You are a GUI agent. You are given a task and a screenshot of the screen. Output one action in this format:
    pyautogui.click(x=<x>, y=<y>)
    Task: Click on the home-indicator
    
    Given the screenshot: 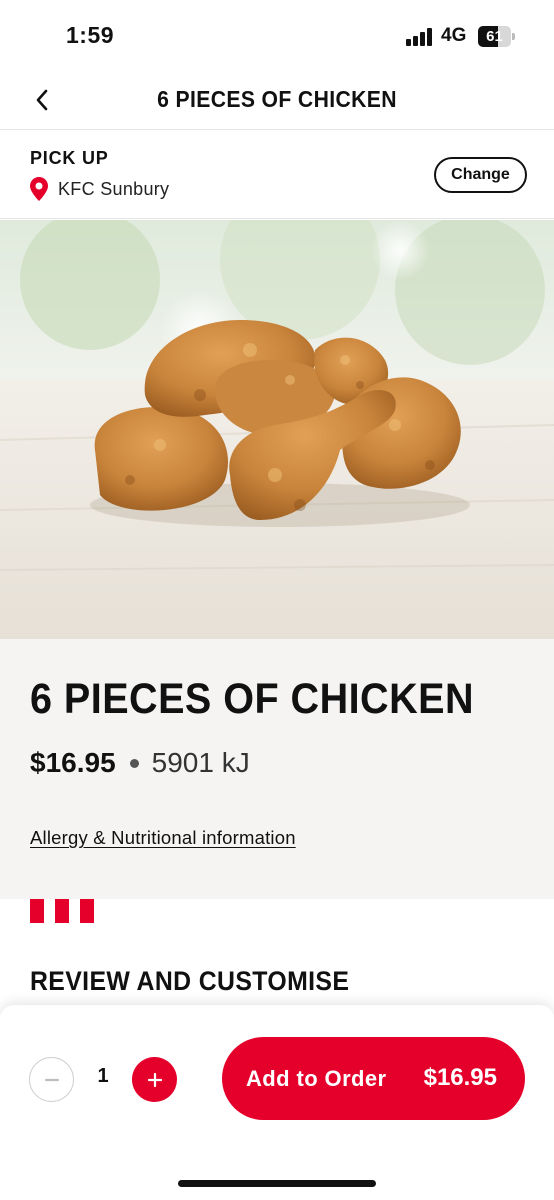 What is the action you would take?
    pyautogui.click(x=277, y=1183)
    